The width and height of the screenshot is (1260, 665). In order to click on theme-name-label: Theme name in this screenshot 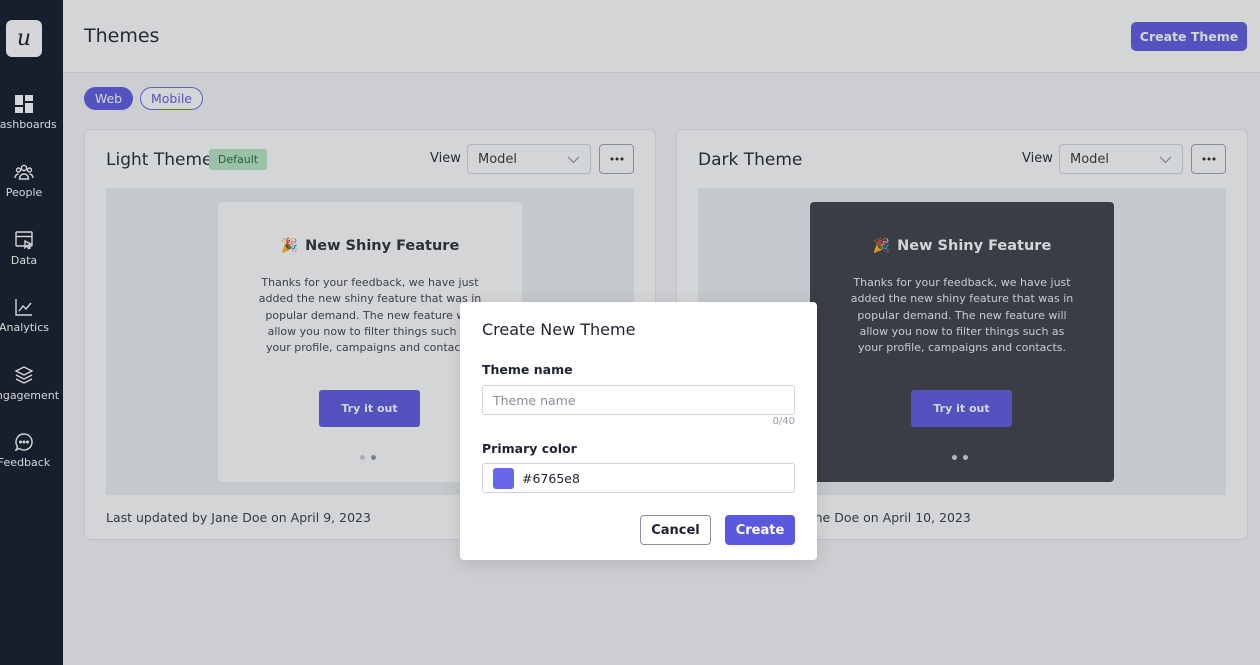, I will do `click(527, 369)`.